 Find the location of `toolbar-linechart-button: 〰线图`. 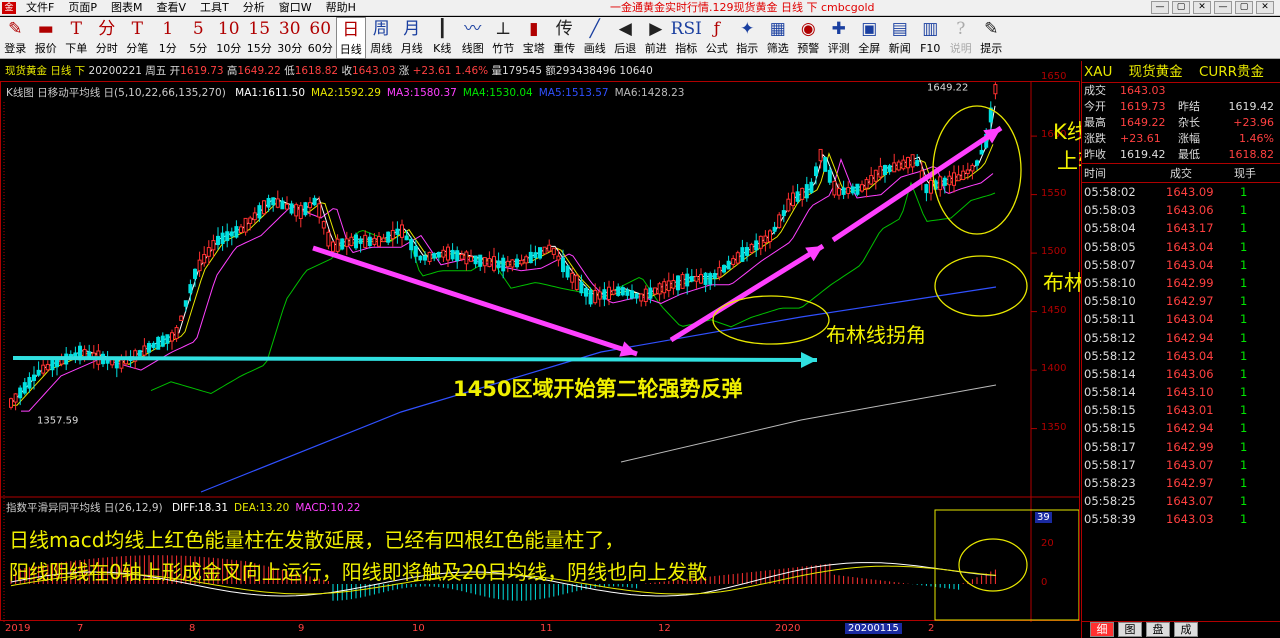

toolbar-linechart-button: 〰线图 is located at coordinates (473, 38).